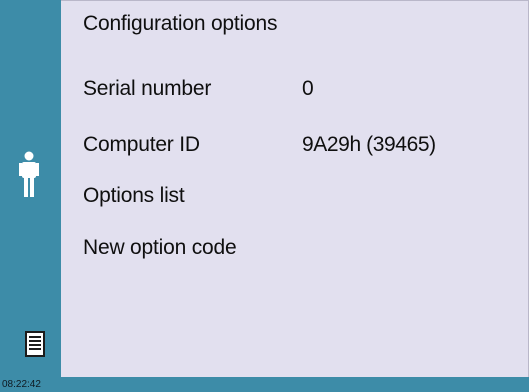  I want to click on person-icon, so click(29, 175).